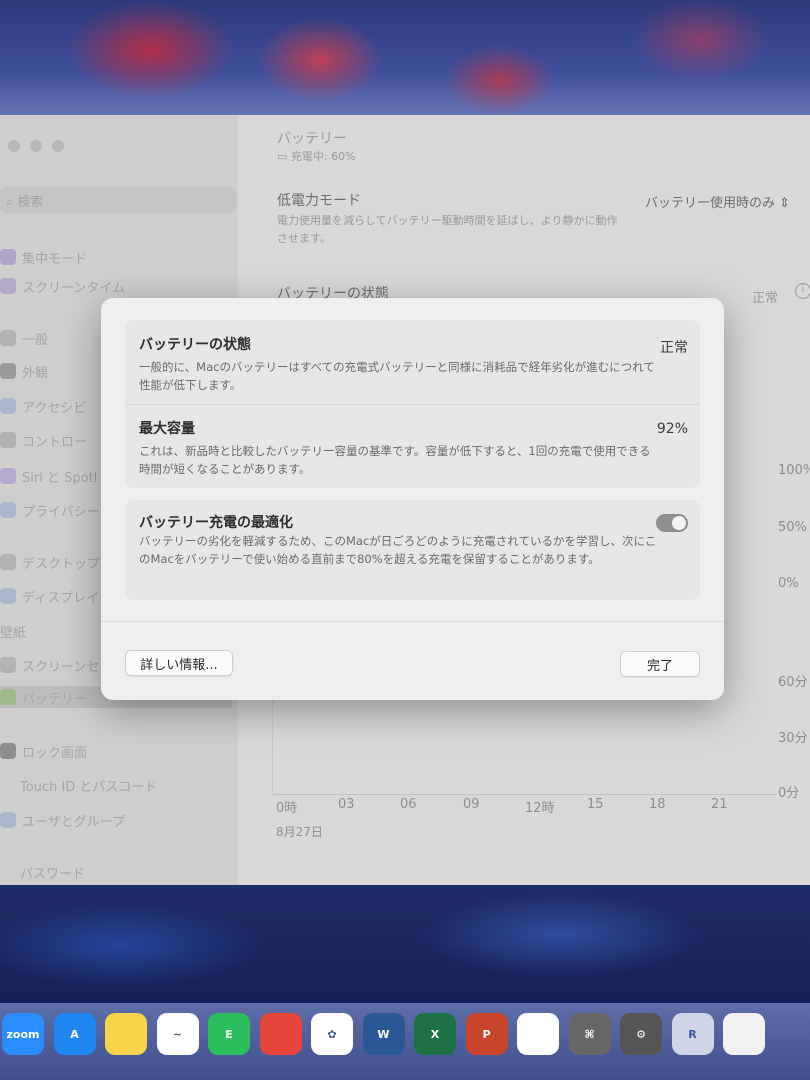 This screenshot has height=1080, width=810. Describe the element at coordinates (52, 872) in the screenshot. I see `sidebar-item-passwords: パスワード` at that location.